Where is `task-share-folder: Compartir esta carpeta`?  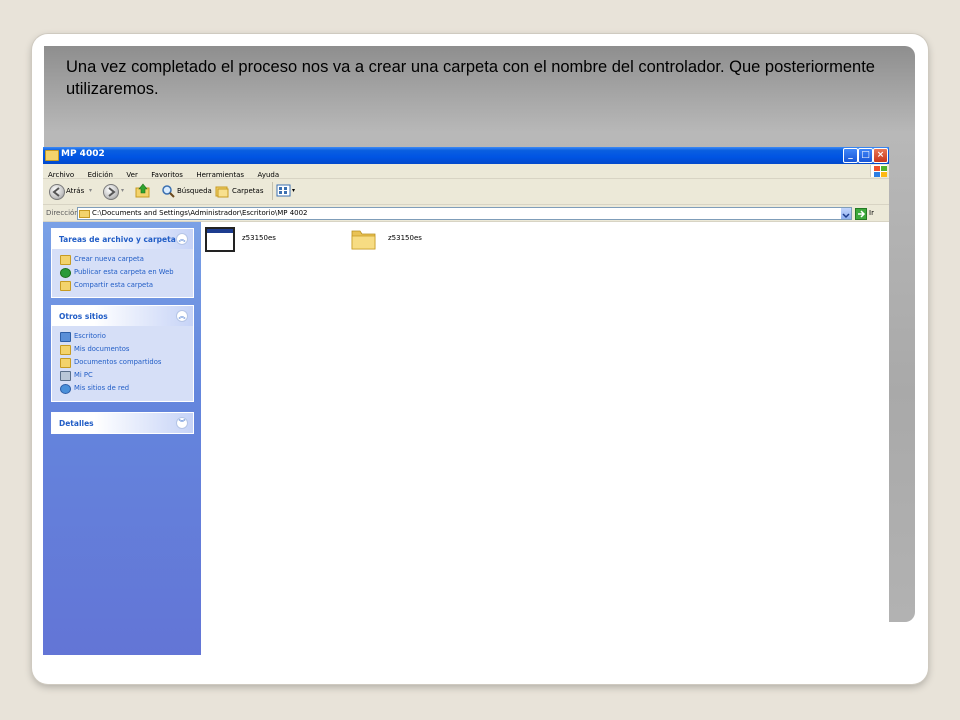 task-share-folder: Compartir esta carpeta is located at coordinates (122, 285).